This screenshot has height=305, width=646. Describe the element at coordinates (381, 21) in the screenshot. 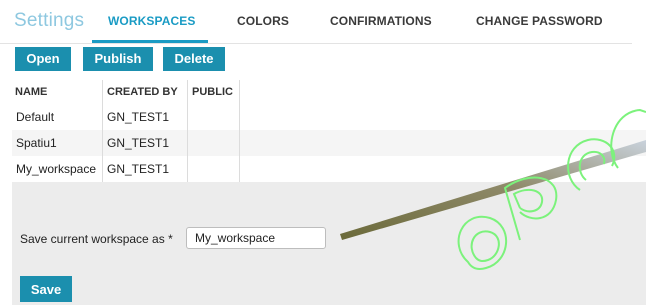

I see `tab-confirmations: CONFIRMATIONS` at that location.